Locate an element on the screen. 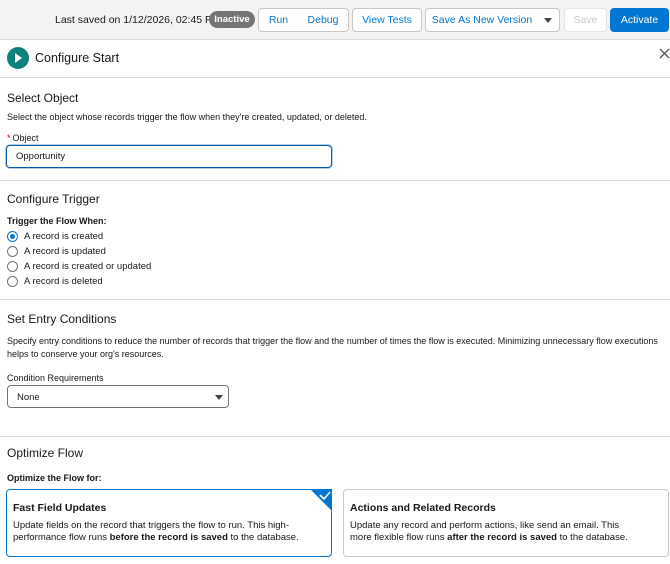 The width and height of the screenshot is (670, 564). object-field-label: * Object is located at coordinates (23, 138).